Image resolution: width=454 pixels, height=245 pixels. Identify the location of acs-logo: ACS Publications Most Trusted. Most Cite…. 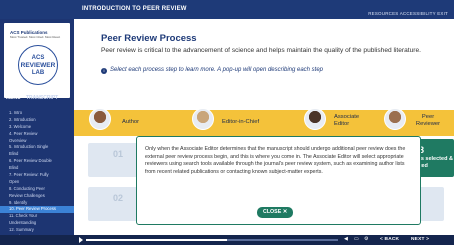
(35, 34).